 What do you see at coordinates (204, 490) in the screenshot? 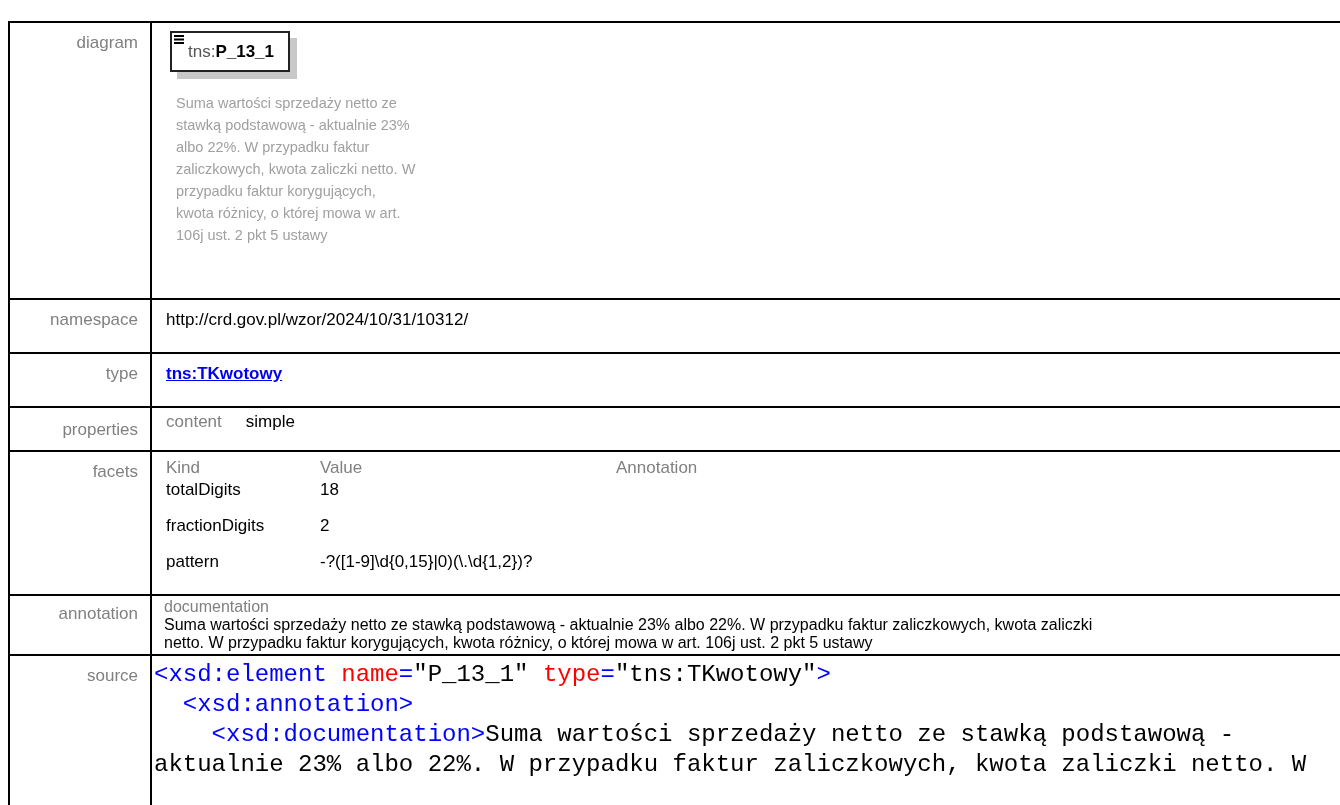
I see `facet-kind: totalDigits` at bounding box center [204, 490].